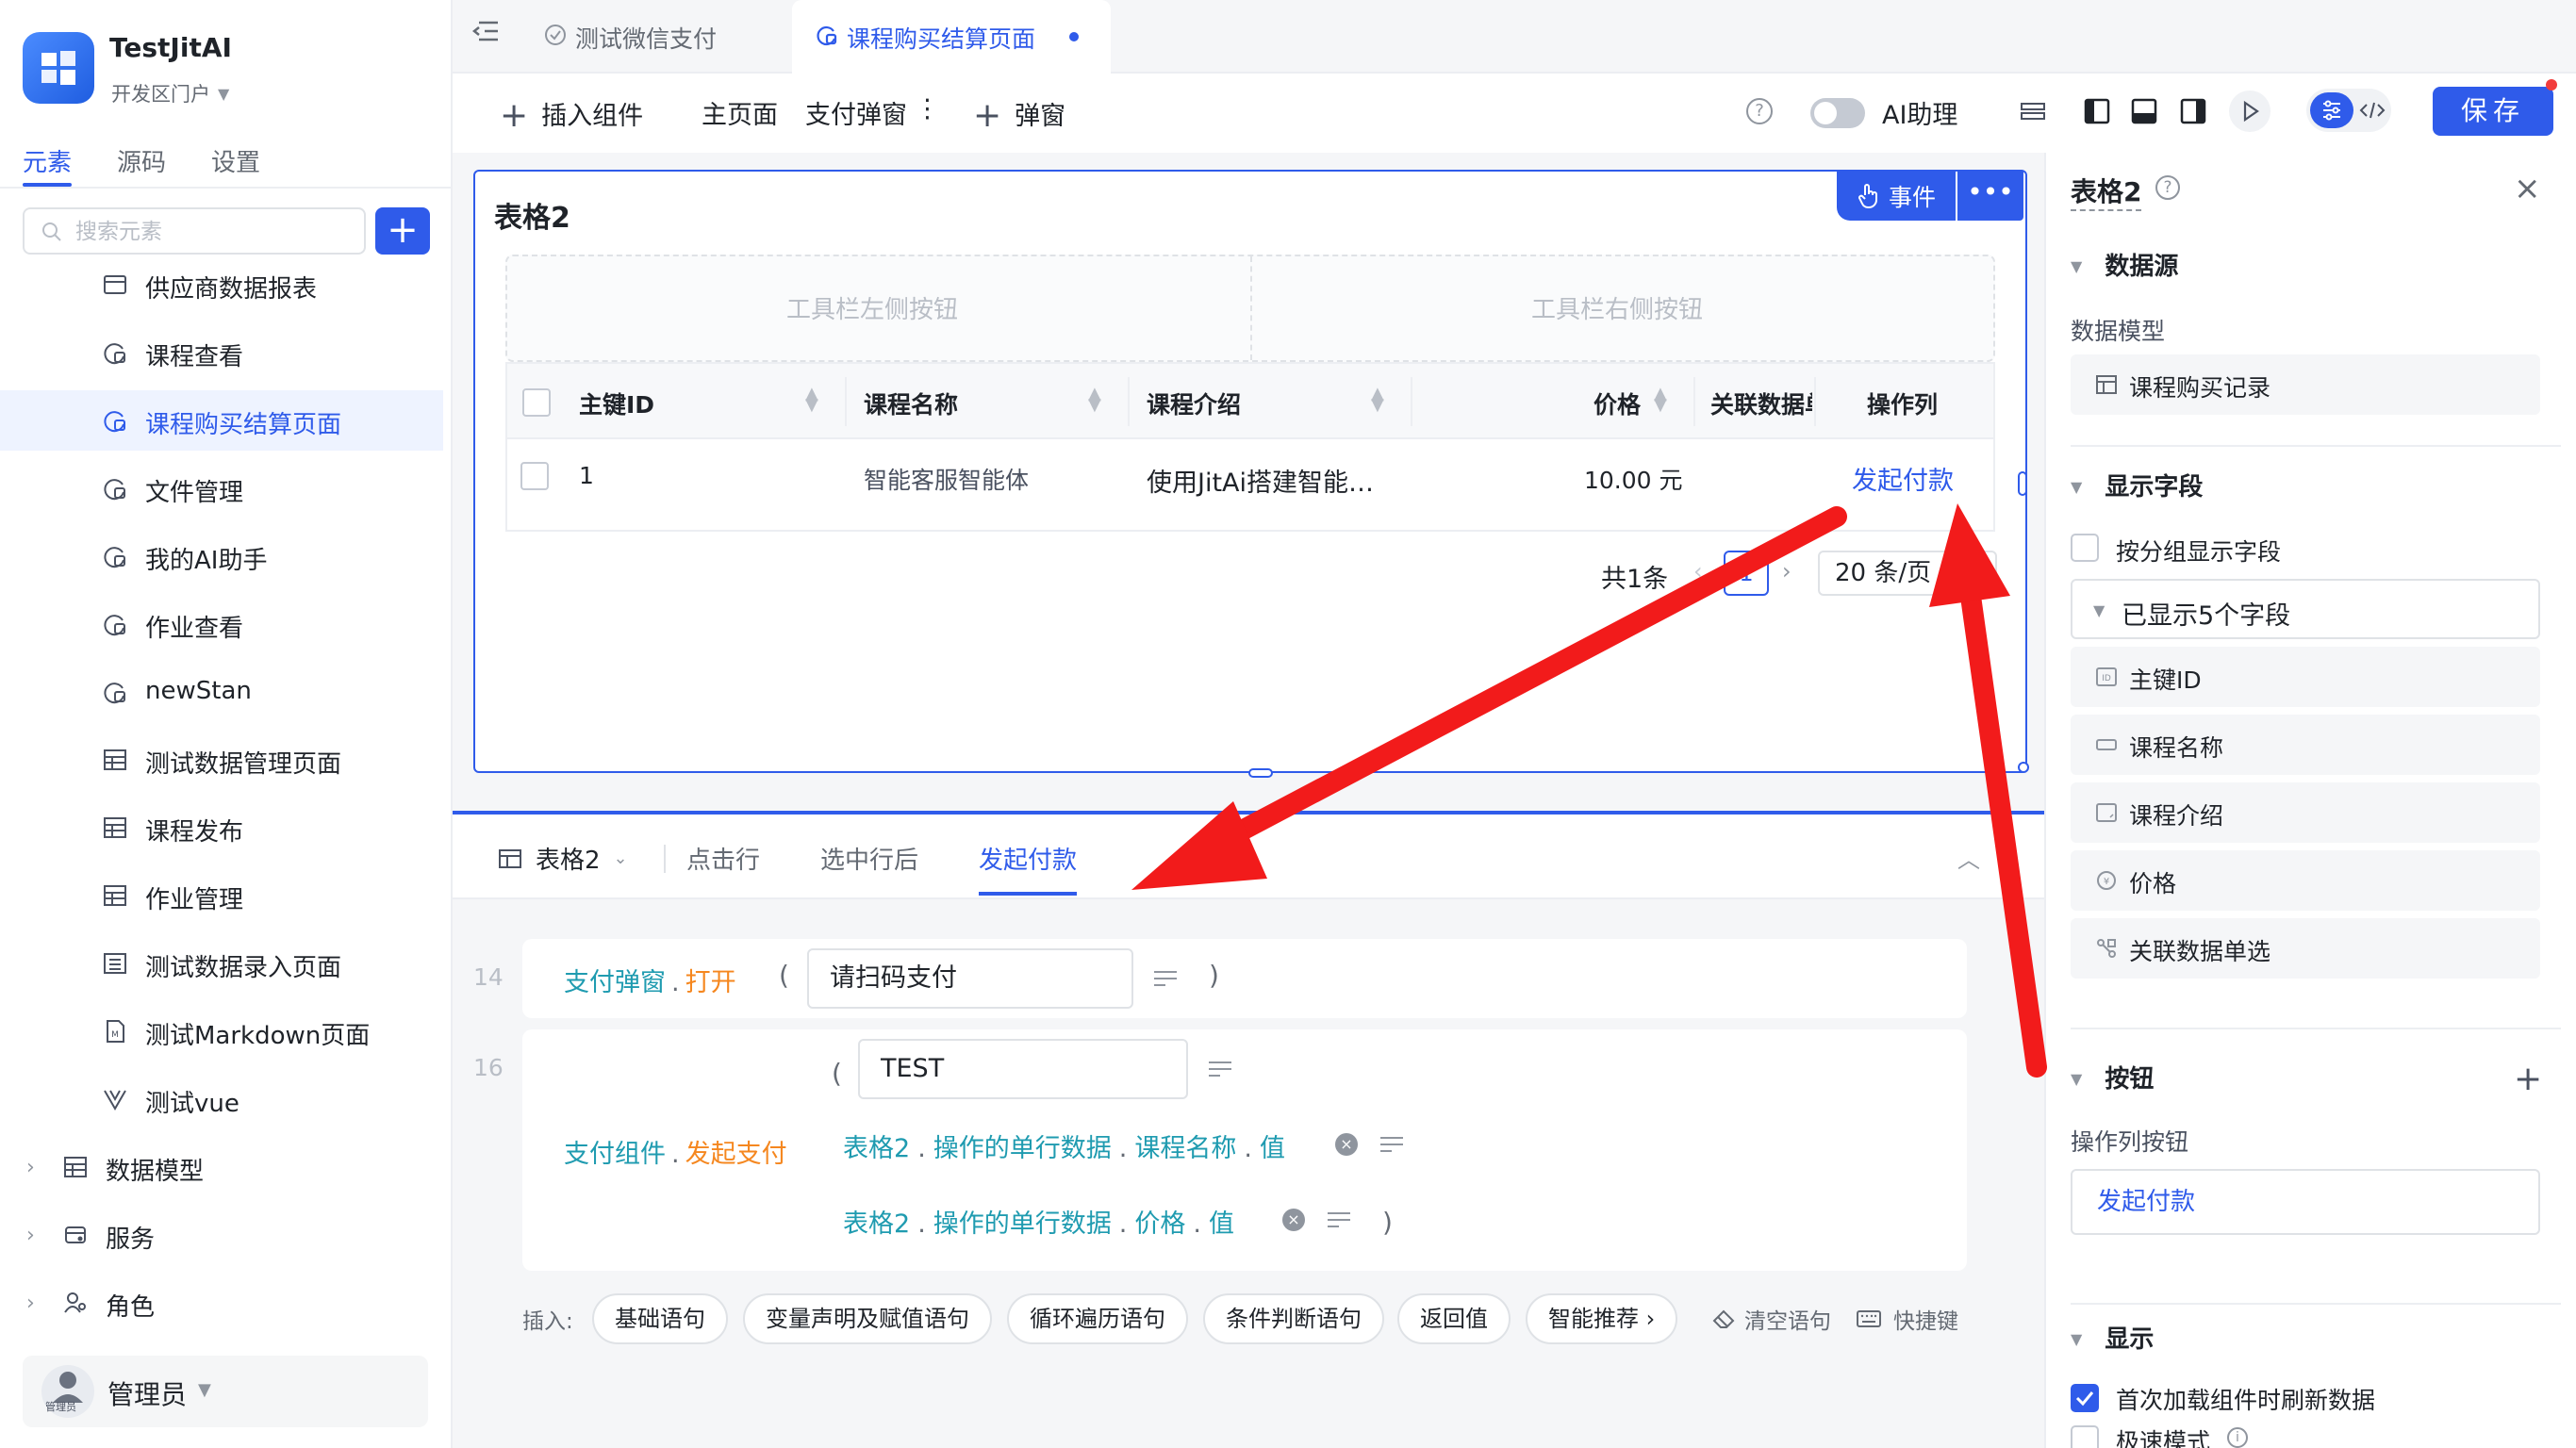 This screenshot has height=1448, width=2576. What do you see at coordinates (2305, 812) in the screenshot?
I see `field-item-course-intro: 课程介绍` at bounding box center [2305, 812].